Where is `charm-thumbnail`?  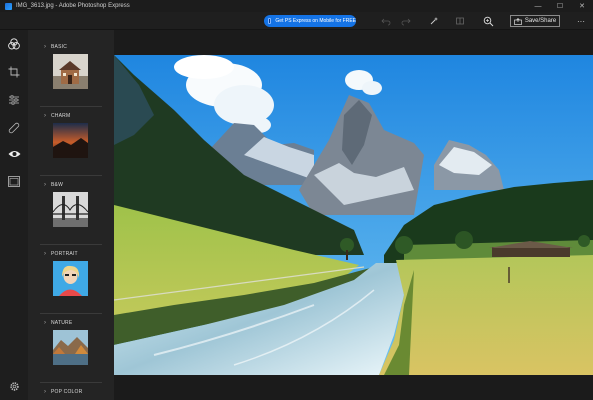 charm-thumbnail is located at coordinates (70, 140).